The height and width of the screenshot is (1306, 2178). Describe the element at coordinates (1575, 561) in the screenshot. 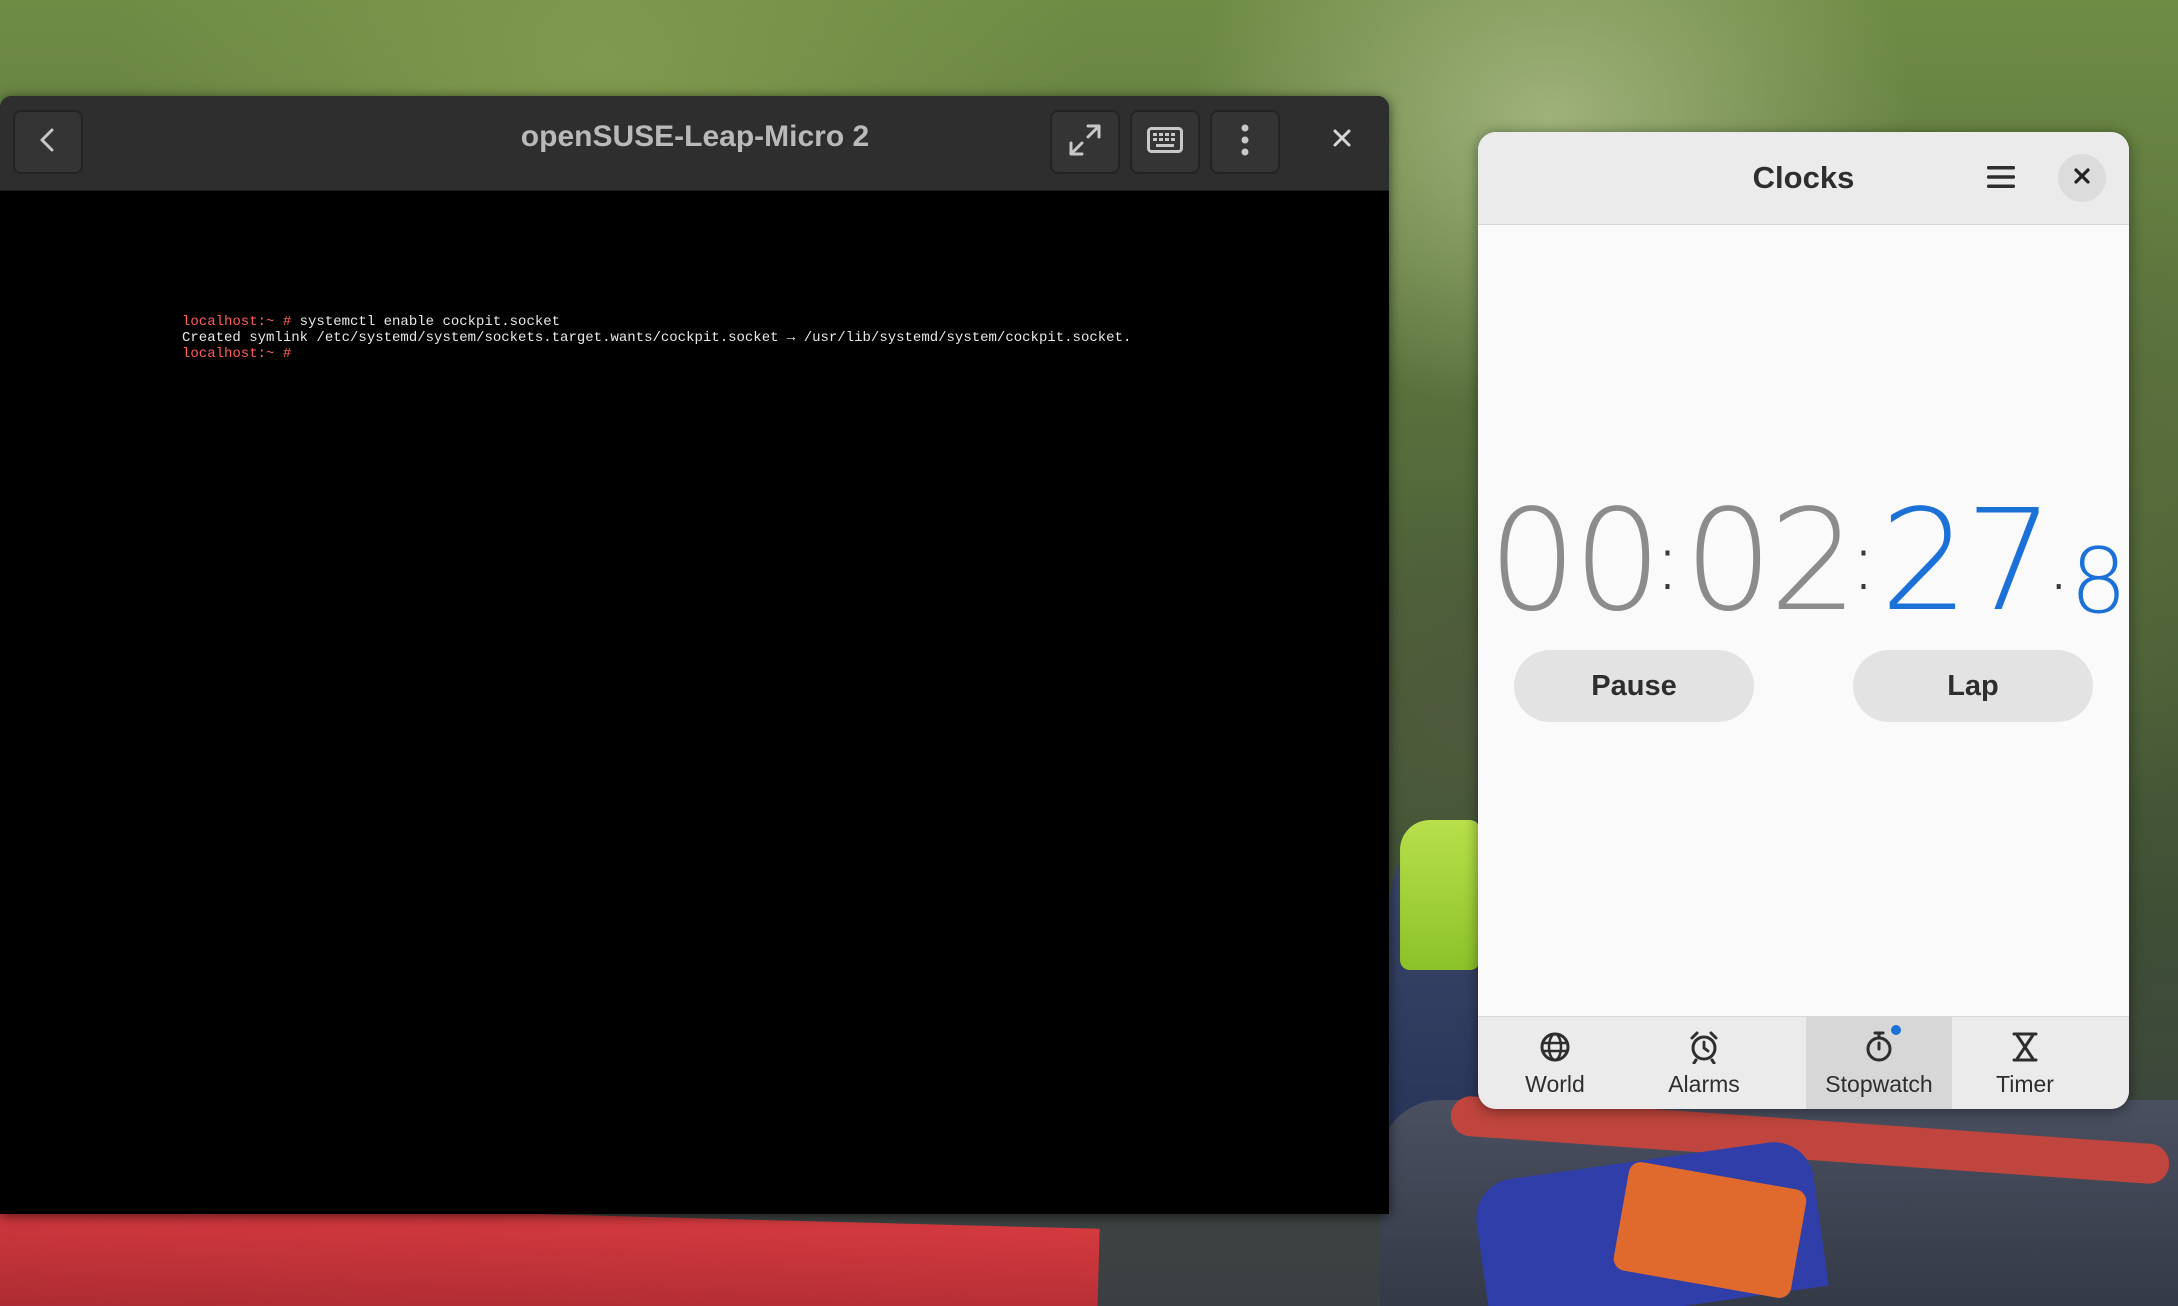

I see `stopwatch-hours: 00` at that location.